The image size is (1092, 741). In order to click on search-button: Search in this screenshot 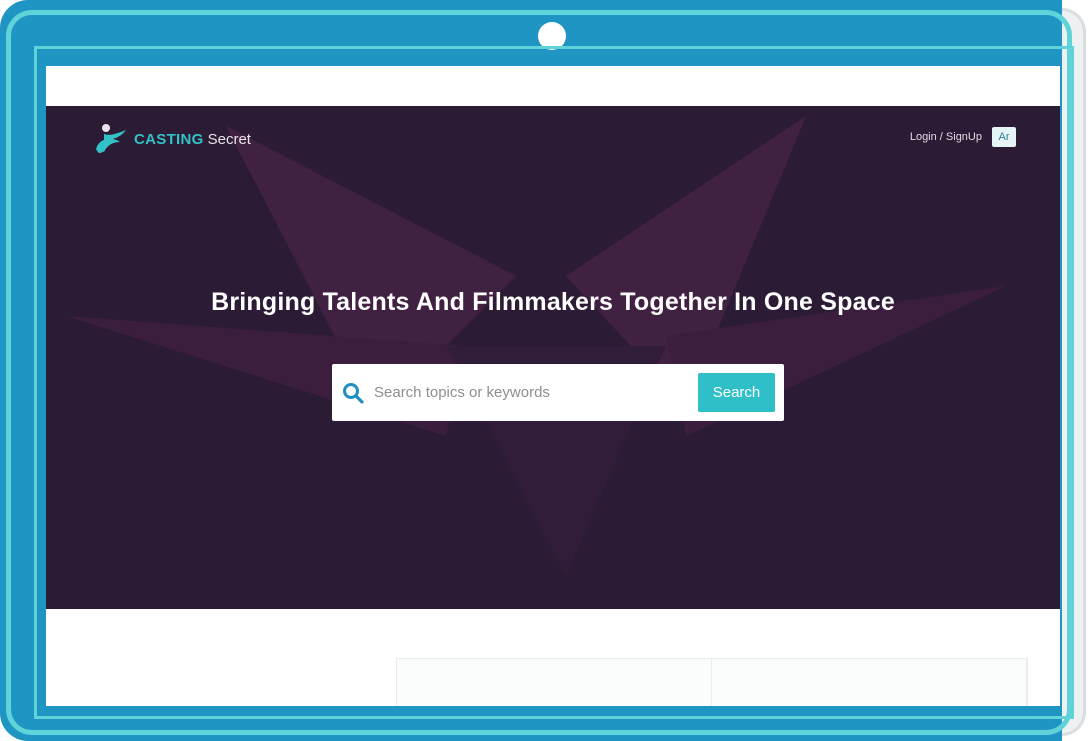, I will do `click(736, 392)`.